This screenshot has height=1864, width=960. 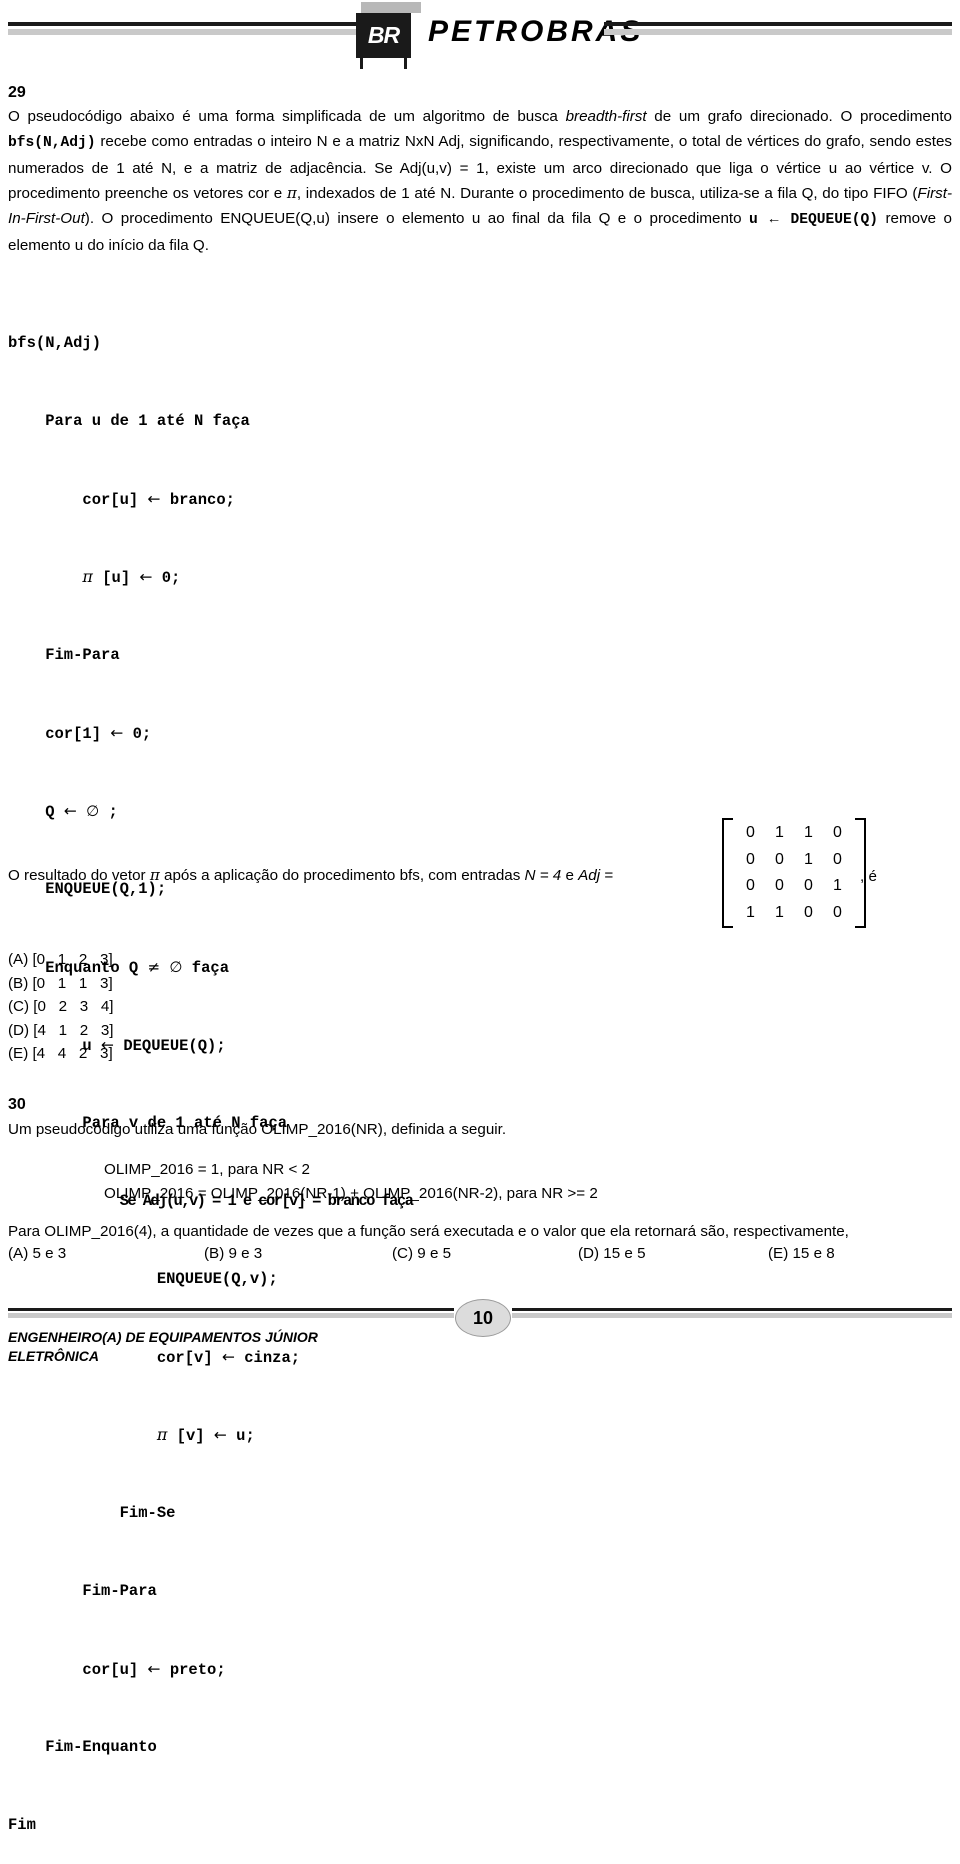 What do you see at coordinates (121, 499) in the screenshot?
I see `code-line: cor[u] ← branco;` at bounding box center [121, 499].